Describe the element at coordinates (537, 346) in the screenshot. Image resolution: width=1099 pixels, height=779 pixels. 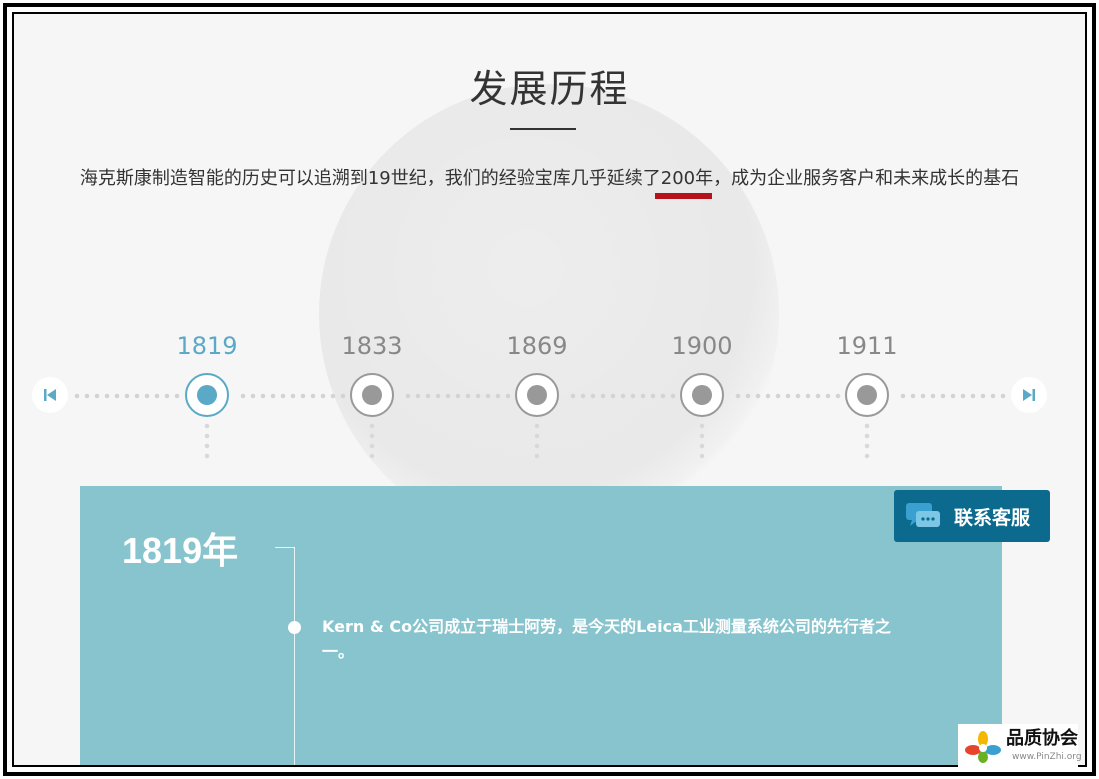
I see `timeline-year-1869: 1869` at that location.